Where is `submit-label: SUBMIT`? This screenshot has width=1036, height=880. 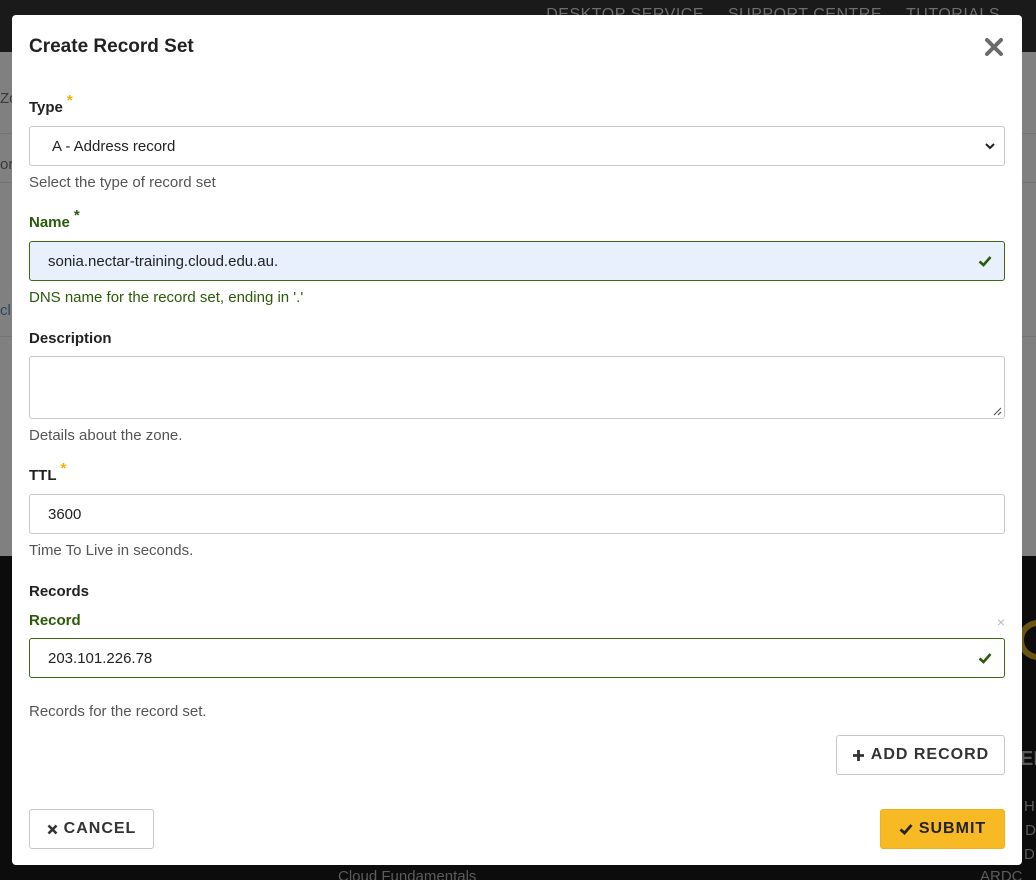 submit-label: SUBMIT is located at coordinates (952, 828).